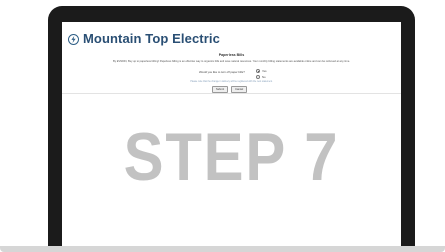 This screenshot has height=252, width=445. What do you see at coordinates (220, 89) in the screenshot?
I see `submit-button: Submit` at bounding box center [220, 89].